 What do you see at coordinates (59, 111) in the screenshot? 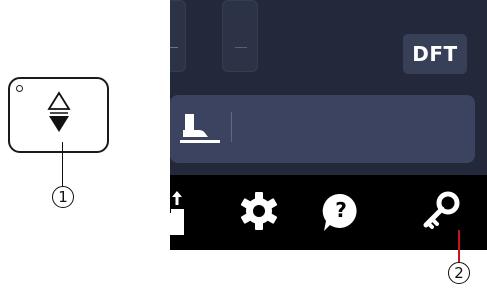
I see `needle-up-down-icon` at bounding box center [59, 111].